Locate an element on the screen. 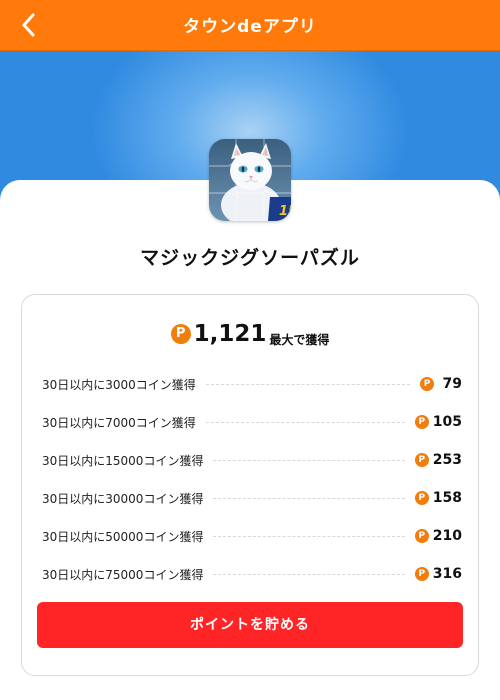 The image size is (500, 700). cat-jigsaw-app-icon: 15 is located at coordinates (250, 180).